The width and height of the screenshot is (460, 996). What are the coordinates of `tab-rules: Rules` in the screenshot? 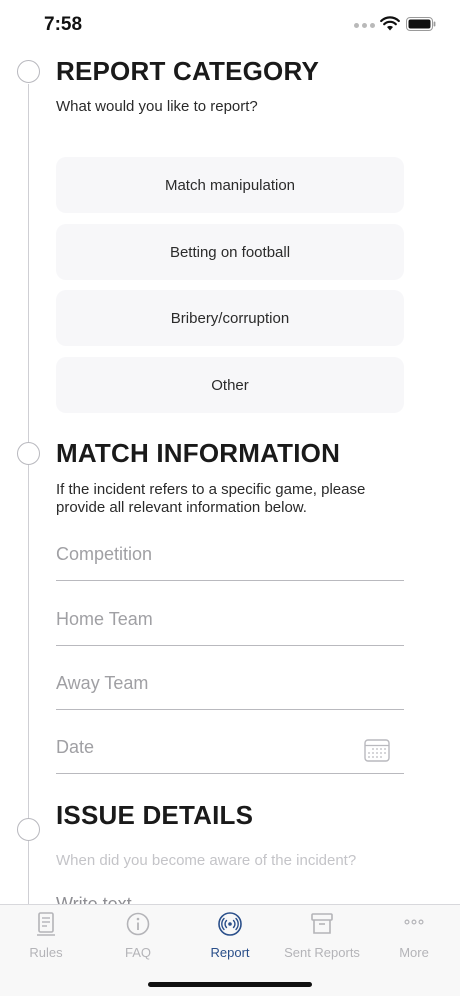 It's located at (46, 938).